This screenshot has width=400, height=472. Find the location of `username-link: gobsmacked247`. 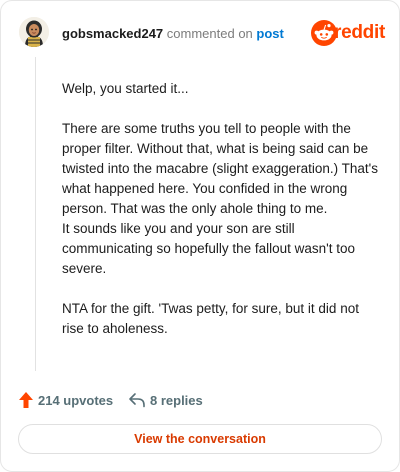

username-link: gobsmacked247 is located at coordinates (112, 33).